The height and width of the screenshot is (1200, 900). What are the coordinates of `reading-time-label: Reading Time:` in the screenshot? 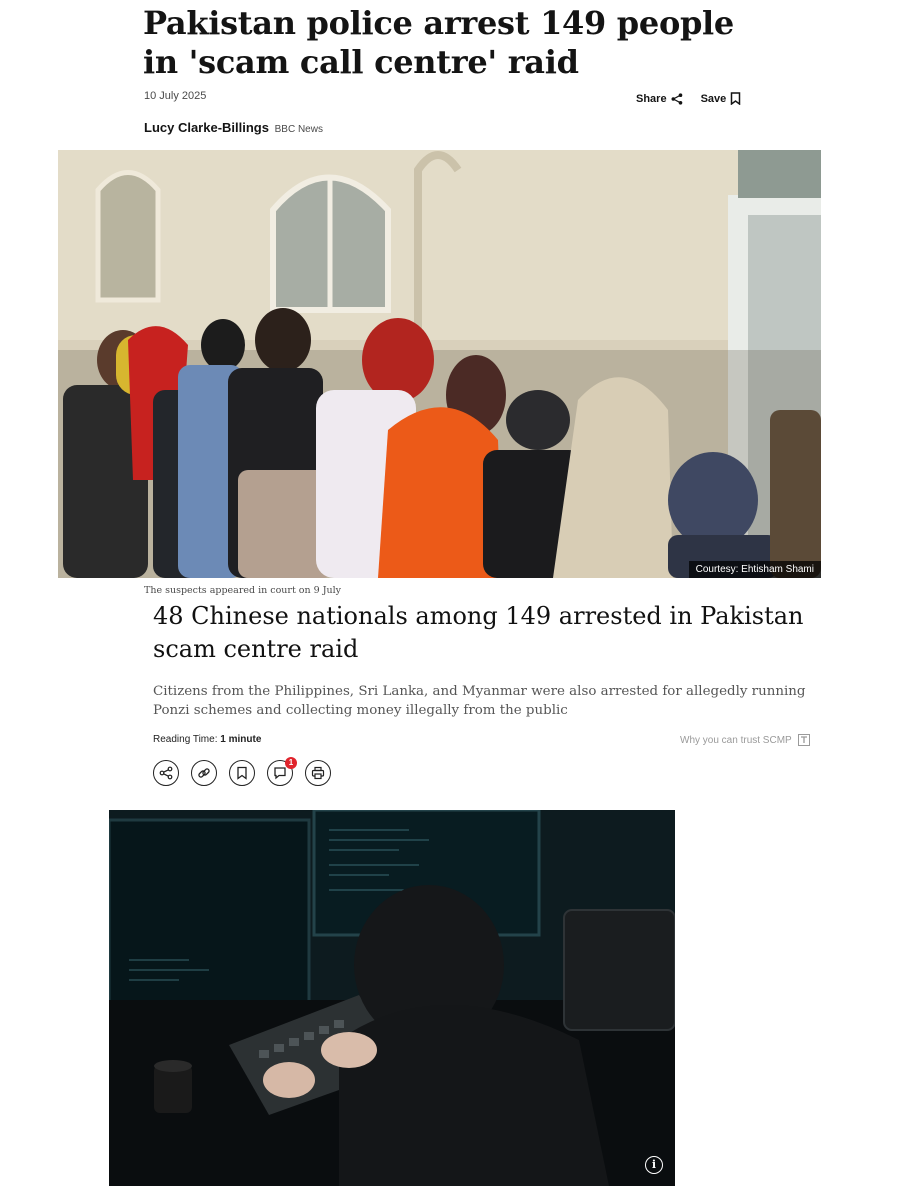 It's located at (185, 739).